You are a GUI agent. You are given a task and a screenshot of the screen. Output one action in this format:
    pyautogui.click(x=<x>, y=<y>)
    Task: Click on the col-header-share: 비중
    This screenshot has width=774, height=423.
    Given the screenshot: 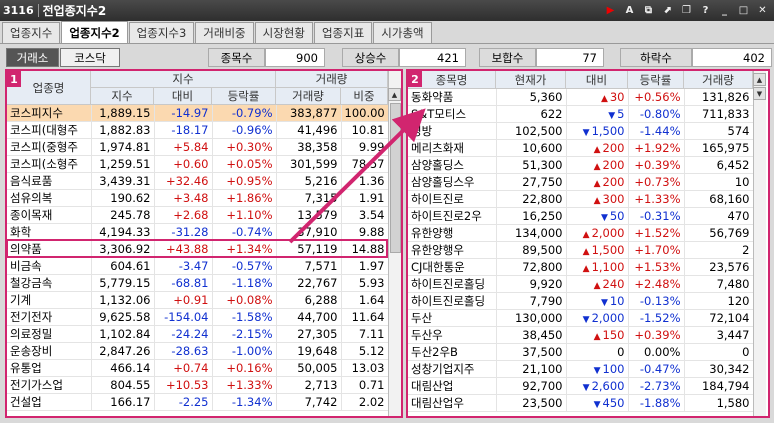 What is the action you would take?
    pyautogui.click(x=364, y=96)
    